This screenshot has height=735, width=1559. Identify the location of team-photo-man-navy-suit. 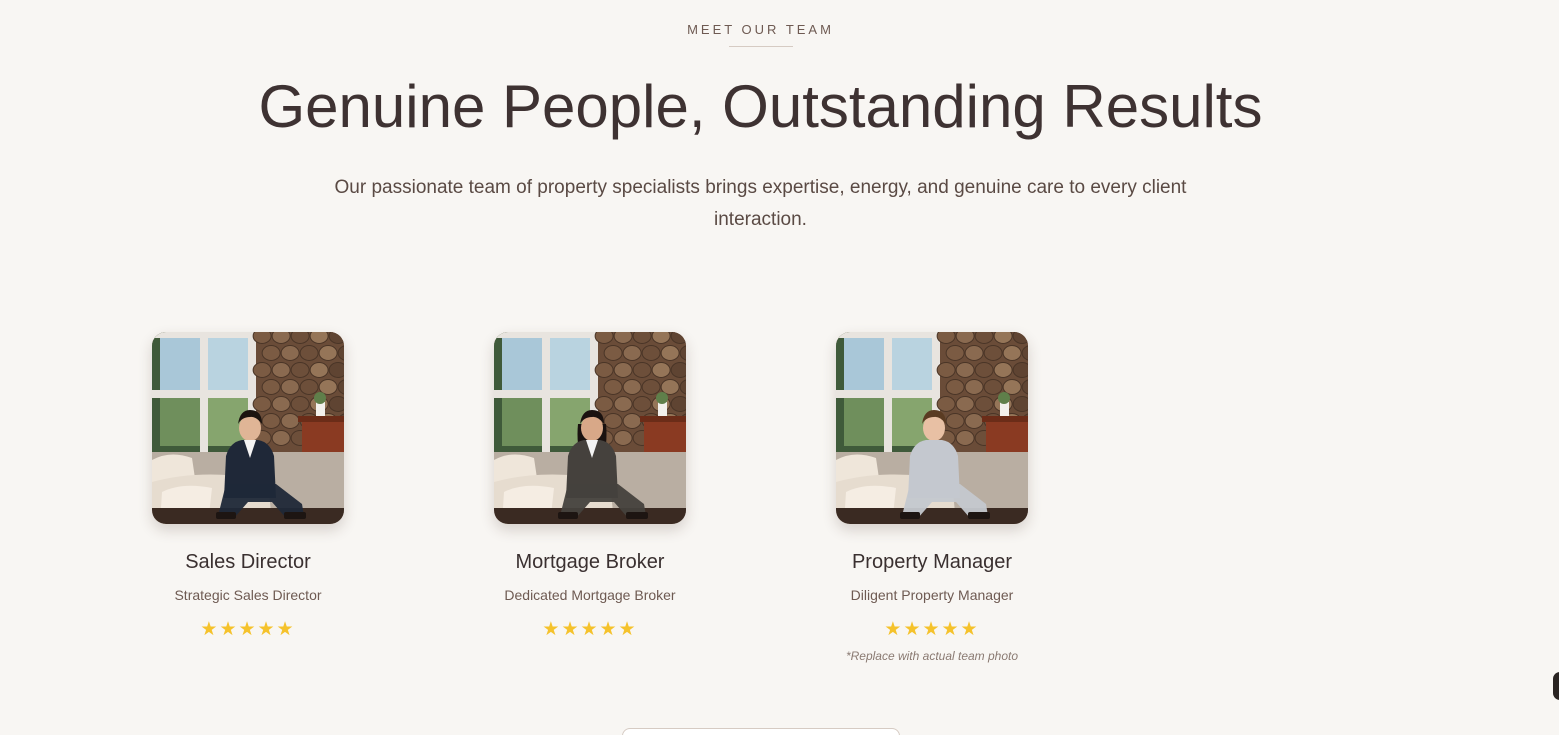
(248, 428).